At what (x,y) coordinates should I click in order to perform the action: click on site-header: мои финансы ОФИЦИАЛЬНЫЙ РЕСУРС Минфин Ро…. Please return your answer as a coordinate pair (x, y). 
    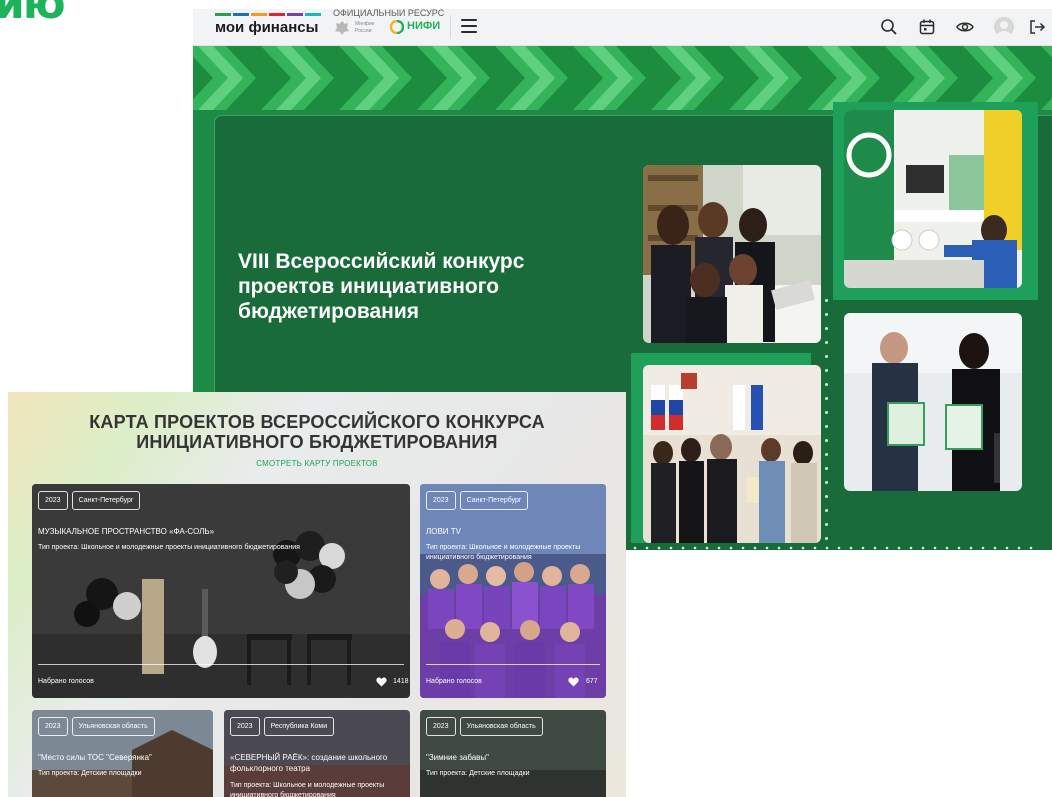
    Looking at the image, I should click on (622, 27).